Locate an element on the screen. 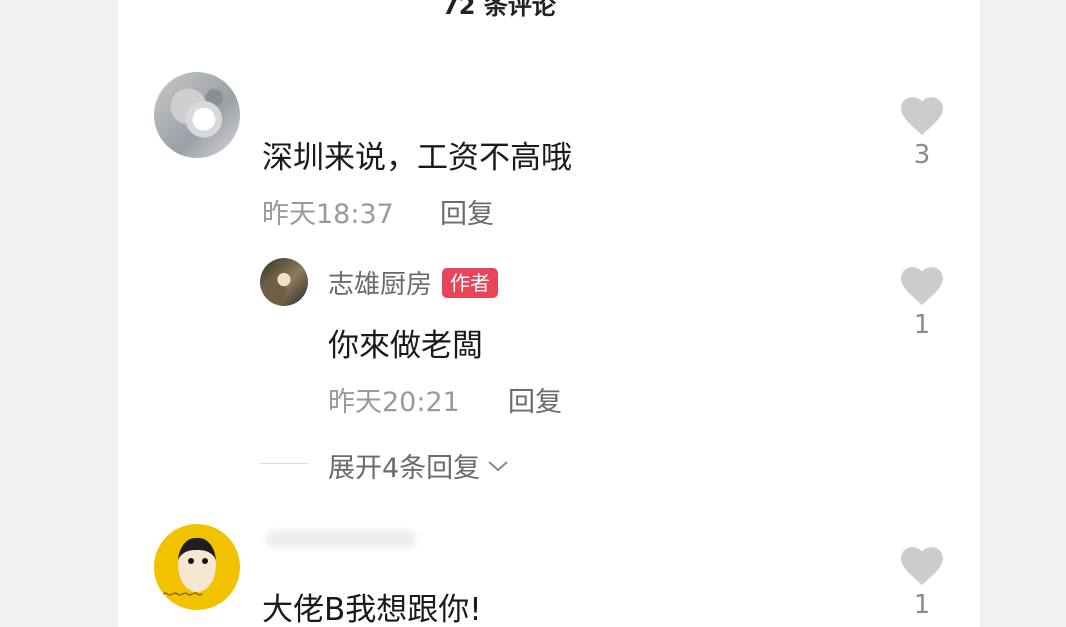  comment-text: 大佬B我想跟你! is located at coordinates (372, 609).